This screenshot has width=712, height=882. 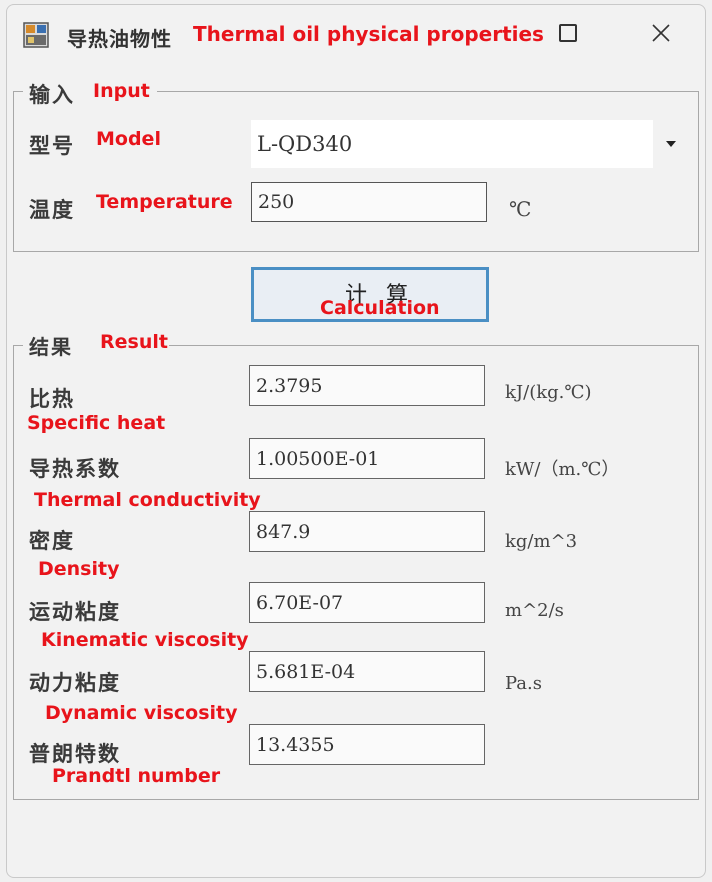 I want to click on input-group-legend: 输入, so click(x=52, y=95).